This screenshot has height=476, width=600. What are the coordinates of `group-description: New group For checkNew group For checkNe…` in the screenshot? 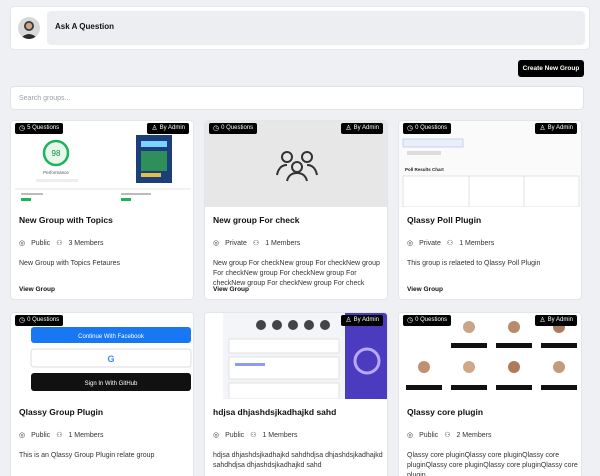 It's located at (296, 273).